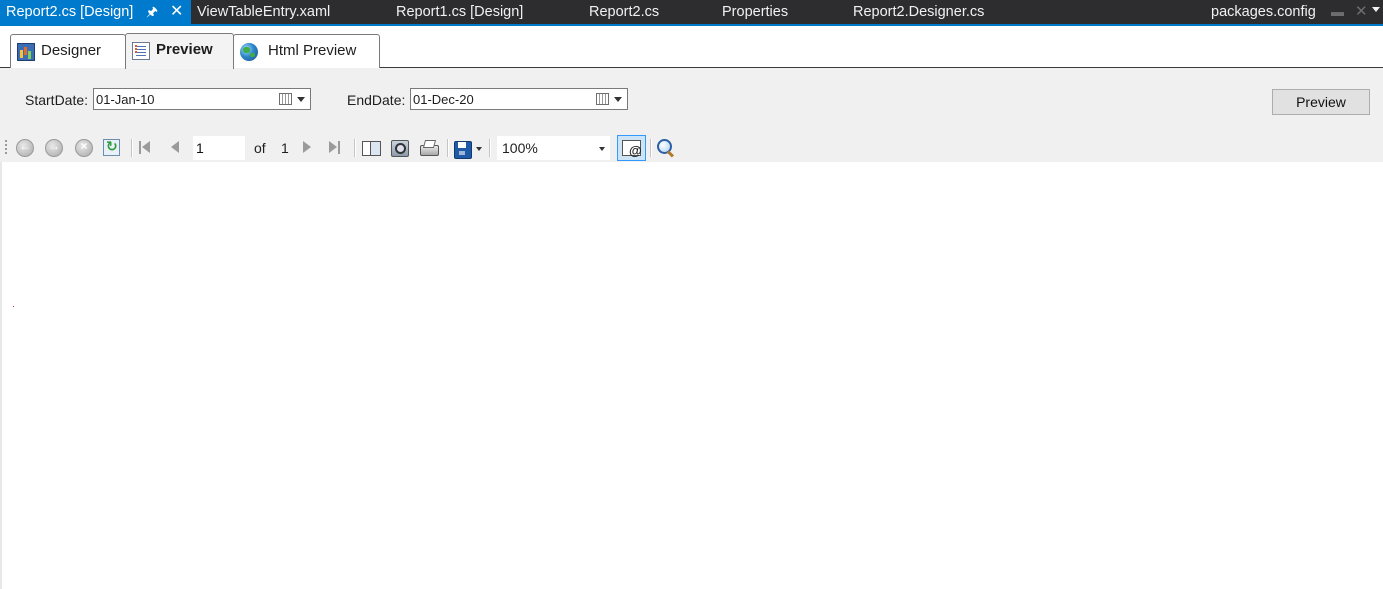  What do you see at coordinates (553, 148) in the screenshot?
I see `zoom-select: 100%` at bounding box center [553, 148].